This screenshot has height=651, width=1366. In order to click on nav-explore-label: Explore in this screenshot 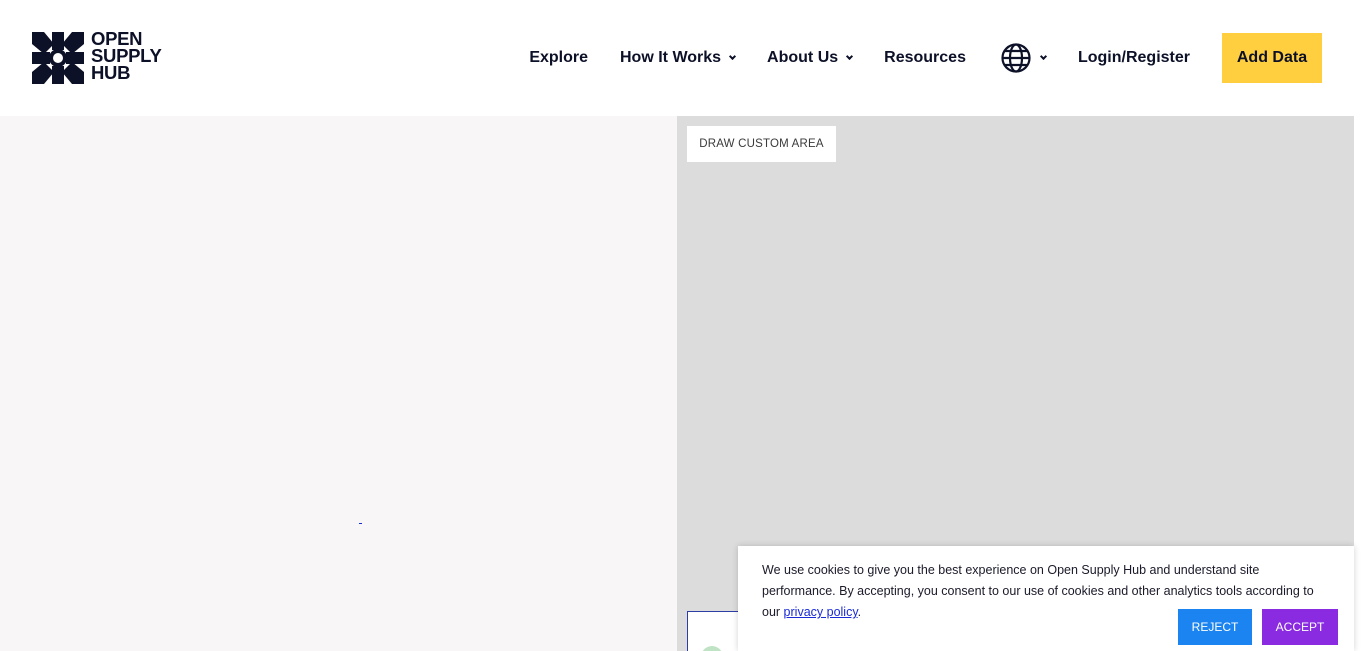, I will do `click(558, 57)`.